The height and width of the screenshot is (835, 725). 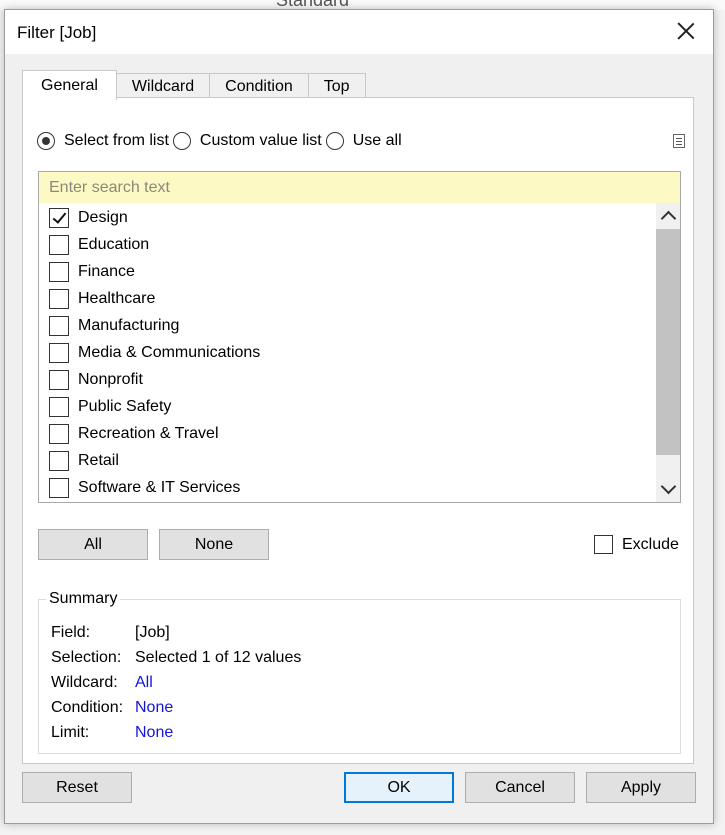 What do you see at coordinates (69, 85) in the screenshot?
I see `tab-general: General` at bounding box center [69, 85].